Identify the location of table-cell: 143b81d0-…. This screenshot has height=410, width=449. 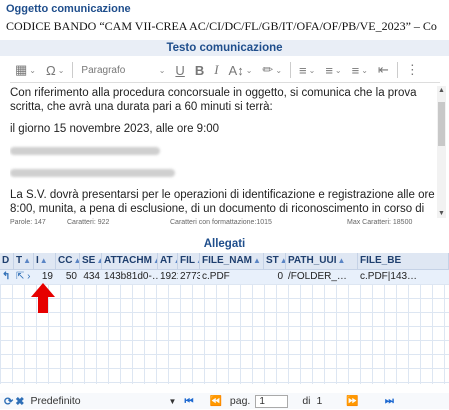
(131, 276).